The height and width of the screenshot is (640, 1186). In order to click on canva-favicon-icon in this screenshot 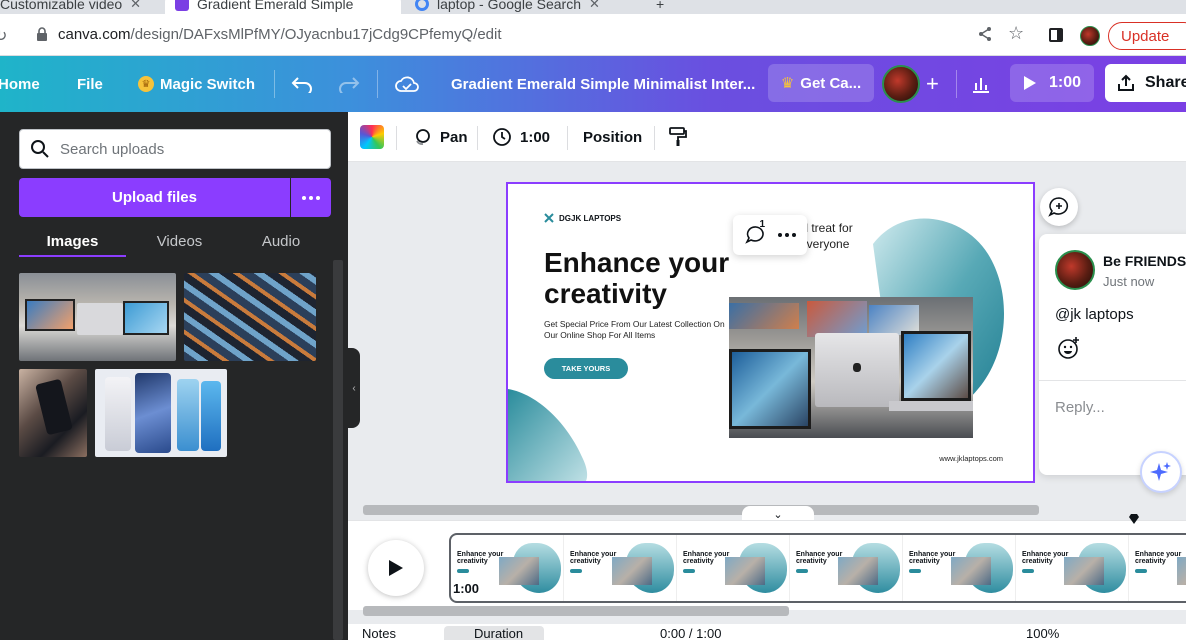, I will do `click(182, 5)`.